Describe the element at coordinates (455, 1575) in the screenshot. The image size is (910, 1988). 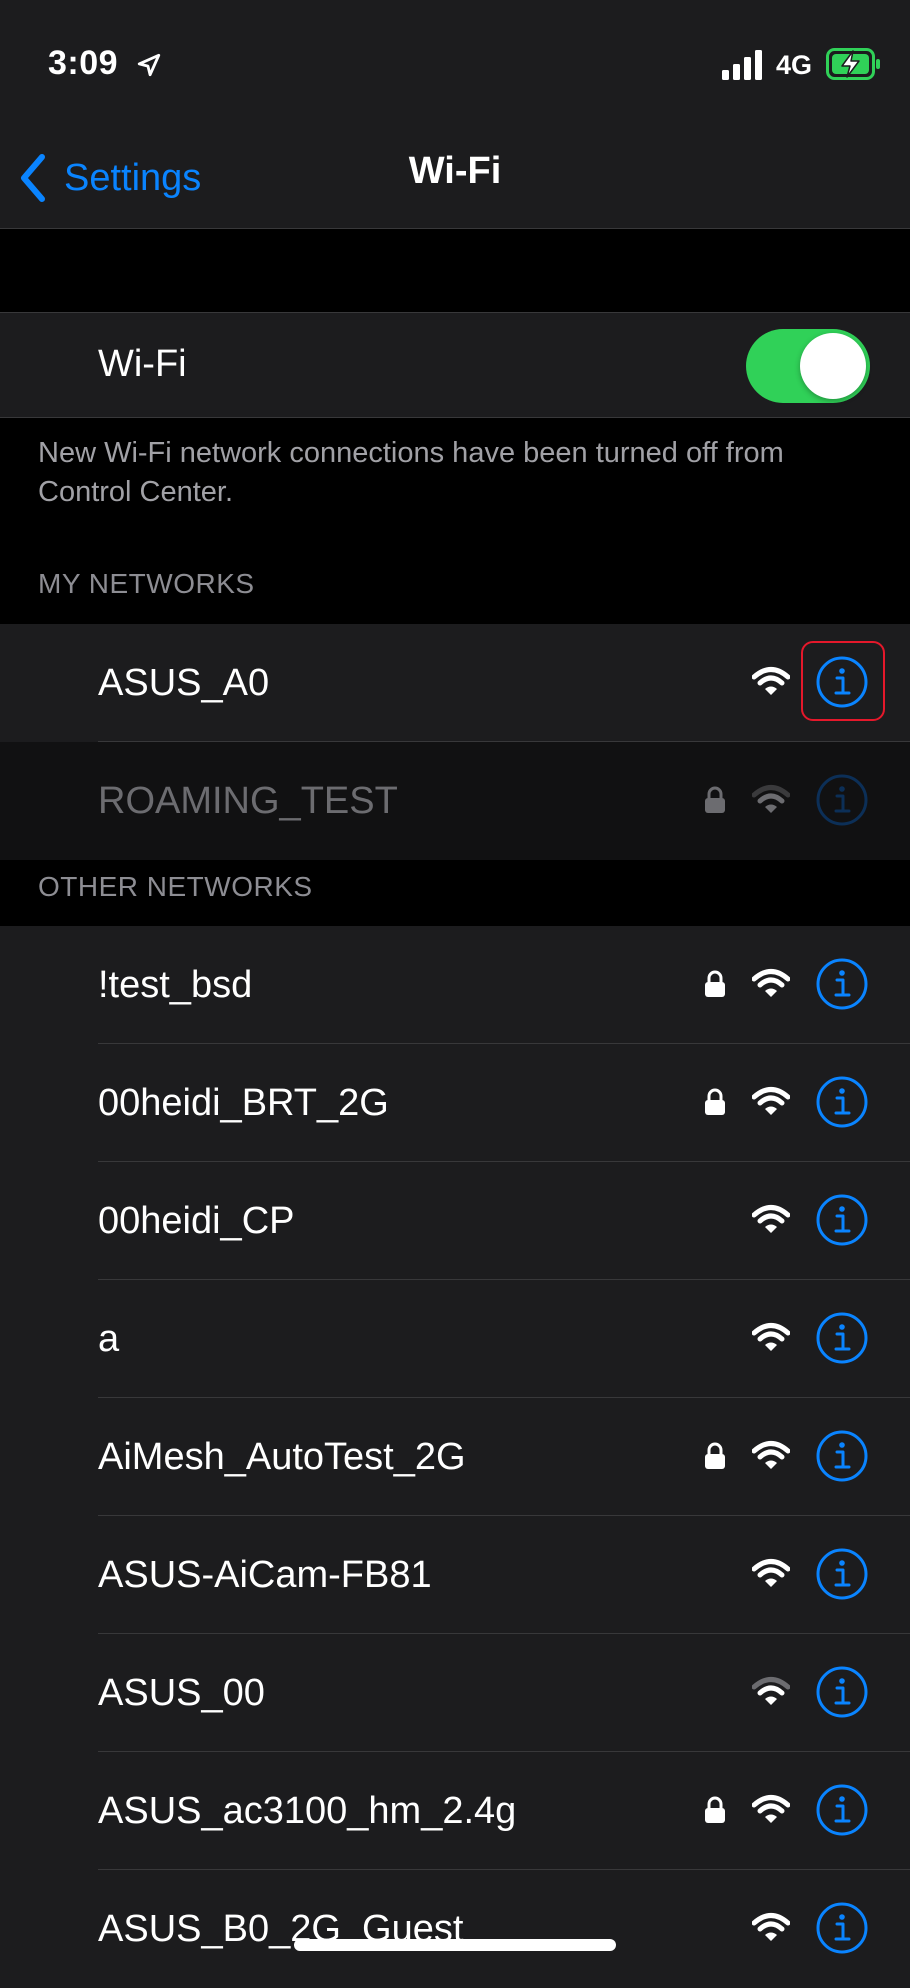
I see `network-row: ASUS-AiCam-FB81` at that location.